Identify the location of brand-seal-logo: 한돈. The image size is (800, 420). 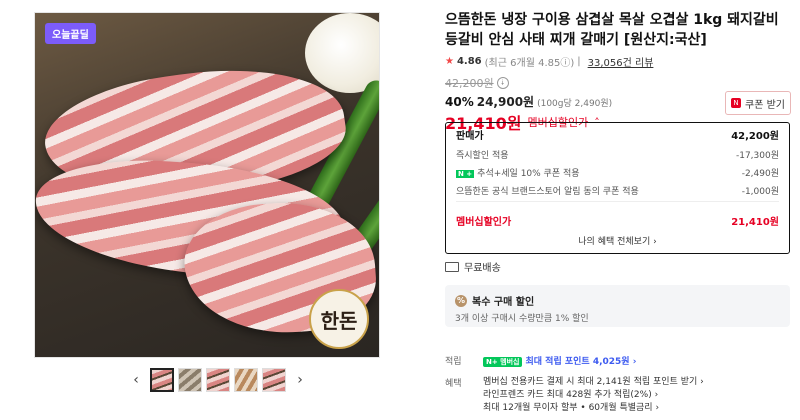
(339, 319).